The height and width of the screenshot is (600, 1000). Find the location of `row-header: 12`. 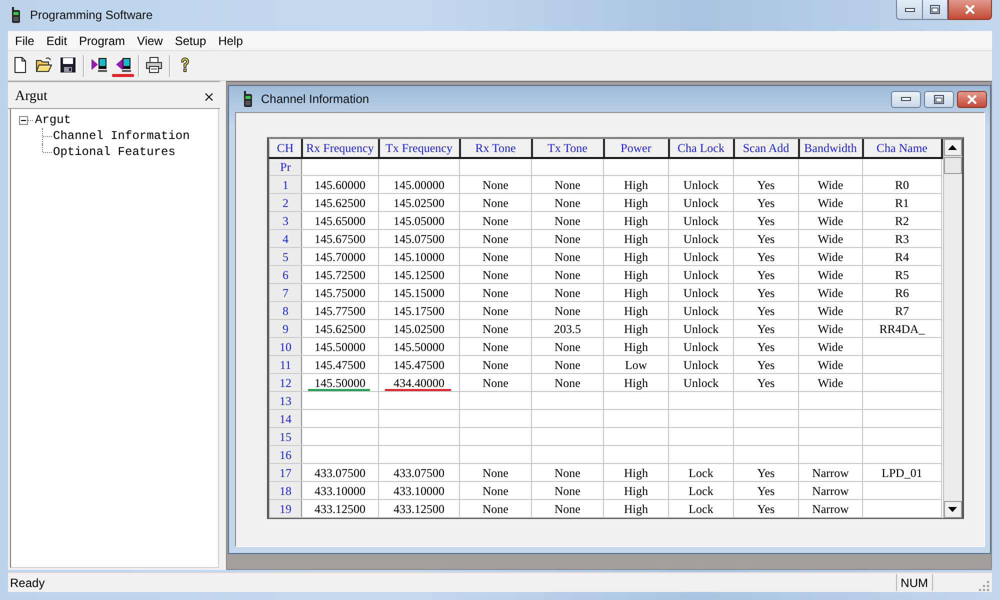

row-header: 12 is located at coordinates (286, 383).